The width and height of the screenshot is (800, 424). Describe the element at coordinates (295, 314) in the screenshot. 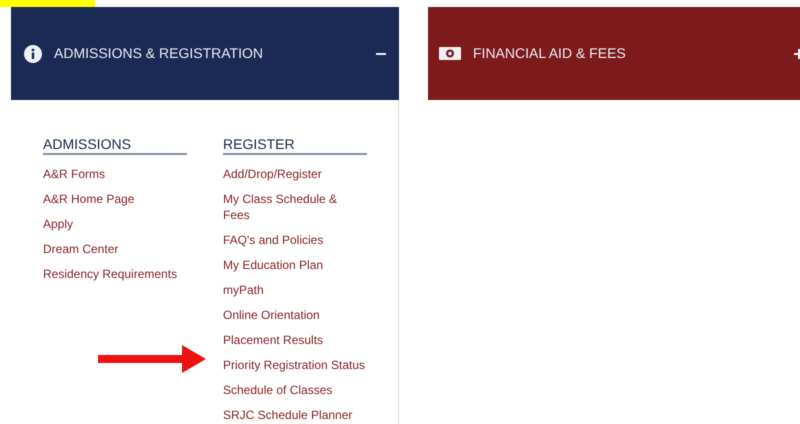

I see `menu-link: Online Orientation` at that location.